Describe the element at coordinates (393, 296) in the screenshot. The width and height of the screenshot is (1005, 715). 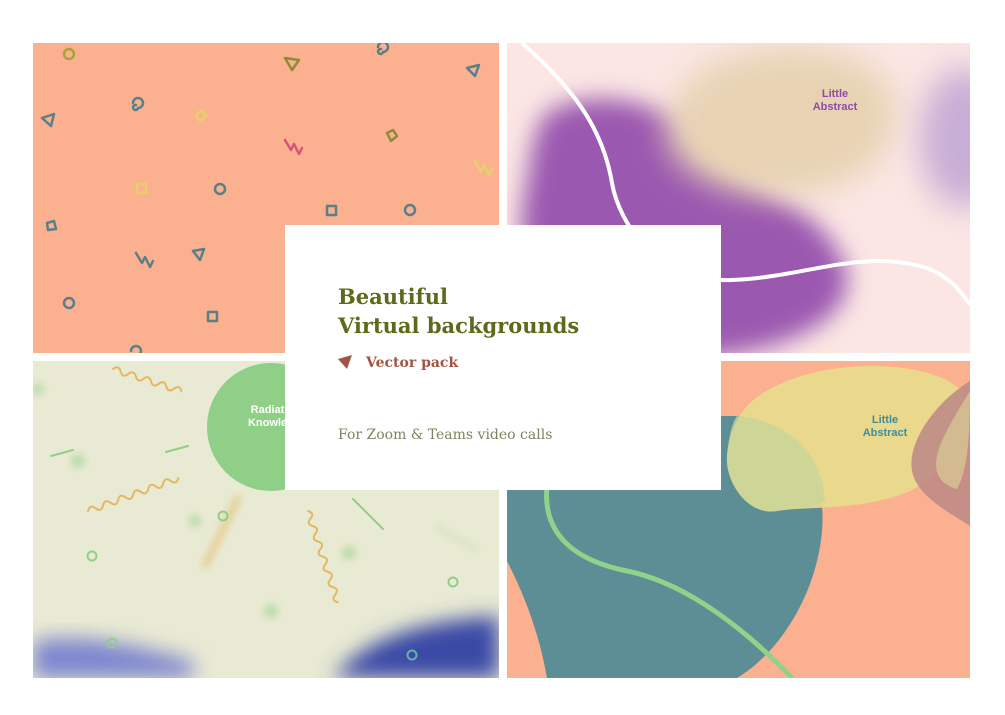
I see `title-line-1: Beautiful` at that location.